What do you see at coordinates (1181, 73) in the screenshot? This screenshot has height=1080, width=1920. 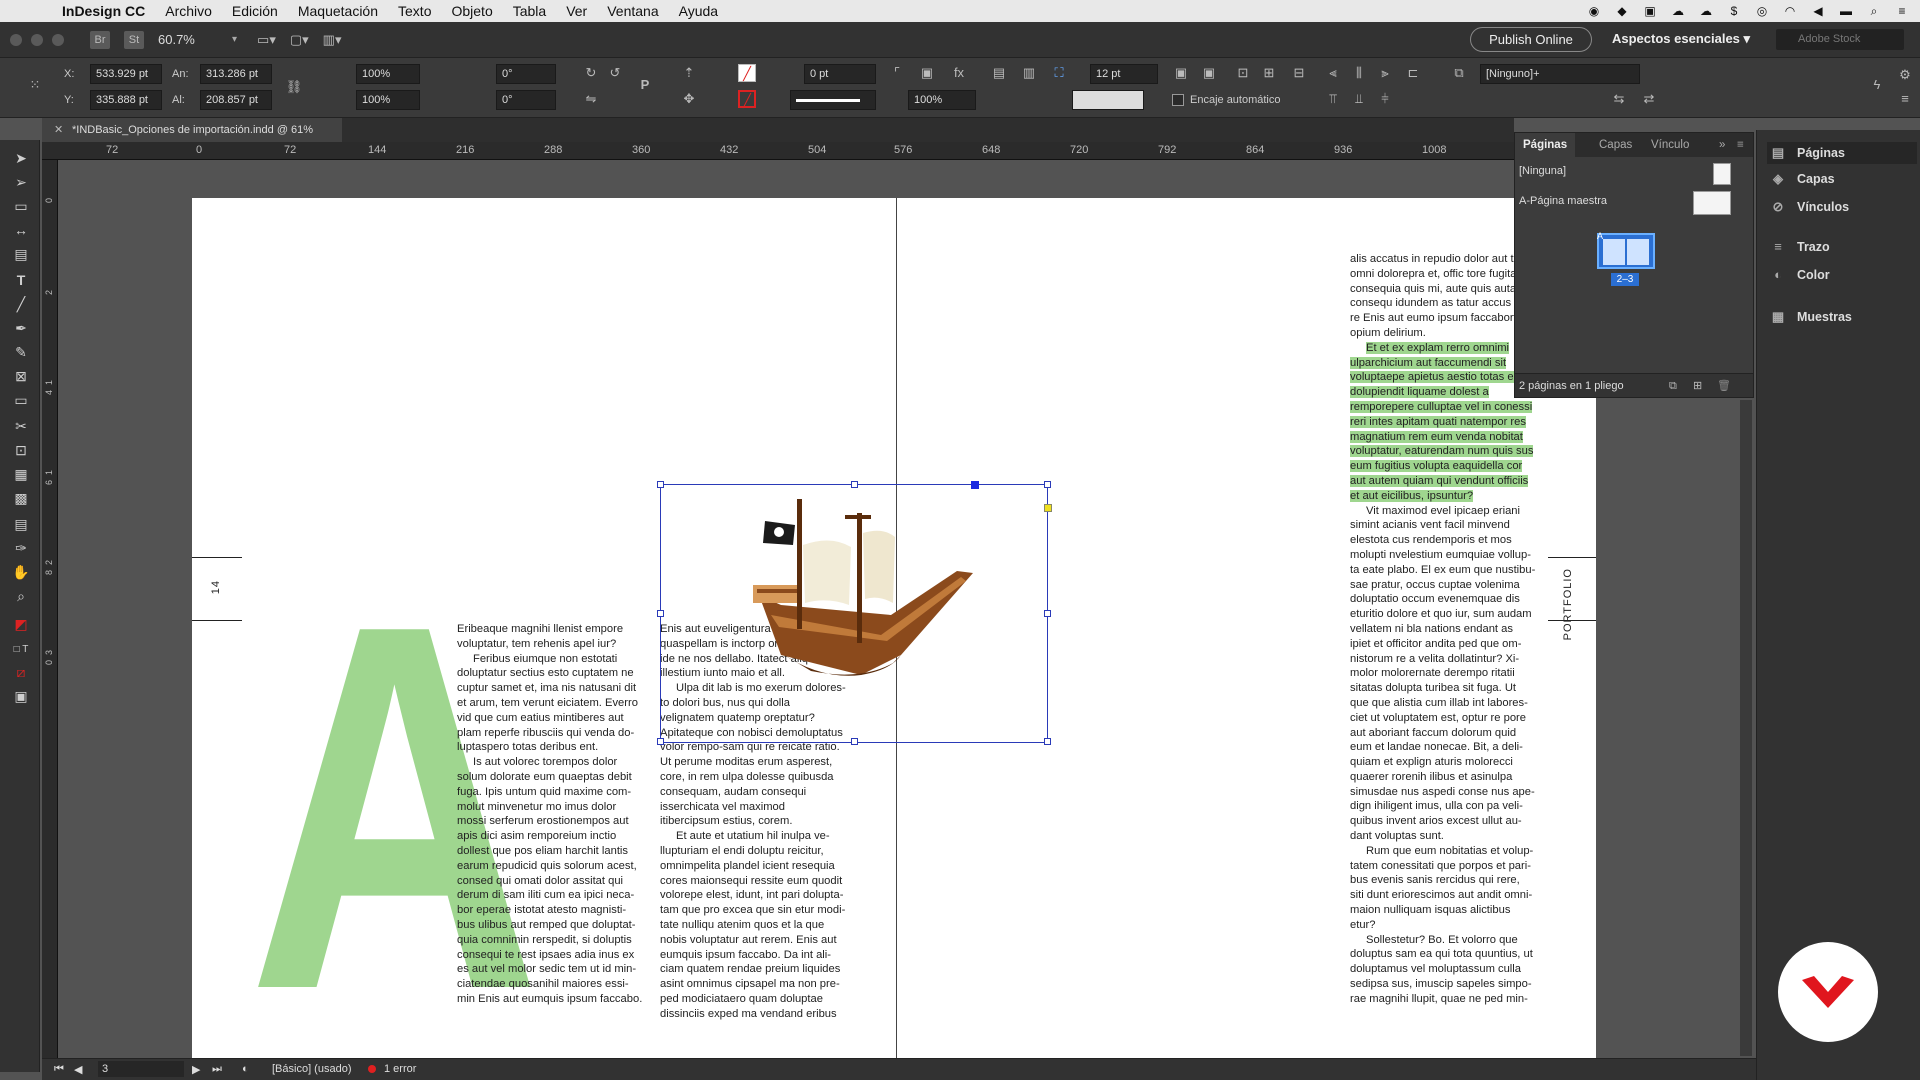 I see `fit-content-icon: ▣` at bounding box center [1181, 73].